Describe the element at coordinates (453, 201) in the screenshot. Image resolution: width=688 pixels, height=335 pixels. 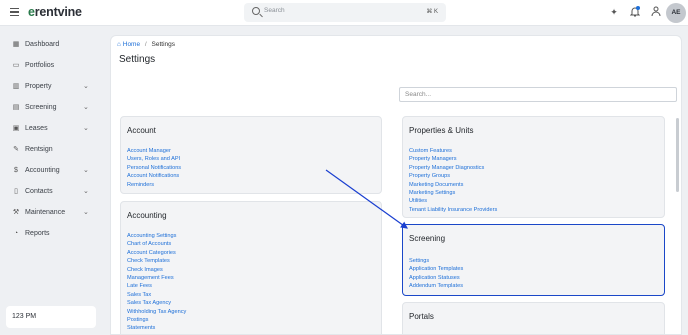
I see `settings-link: Utilities` at that location.